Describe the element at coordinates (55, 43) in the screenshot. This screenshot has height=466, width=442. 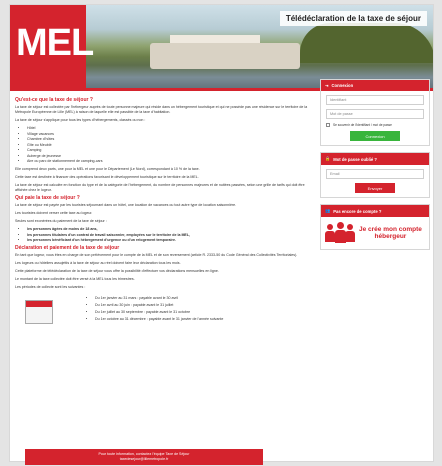
I see `mel-logo: MEL` at that location.